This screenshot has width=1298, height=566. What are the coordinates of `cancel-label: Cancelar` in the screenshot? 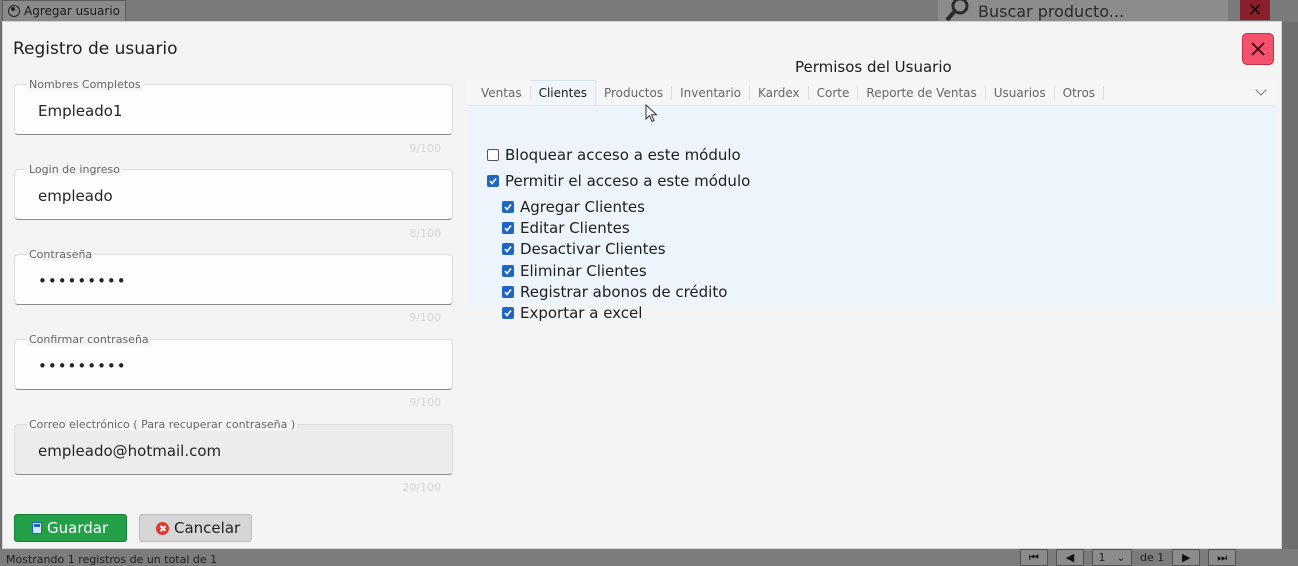 It's located at (207, 528).